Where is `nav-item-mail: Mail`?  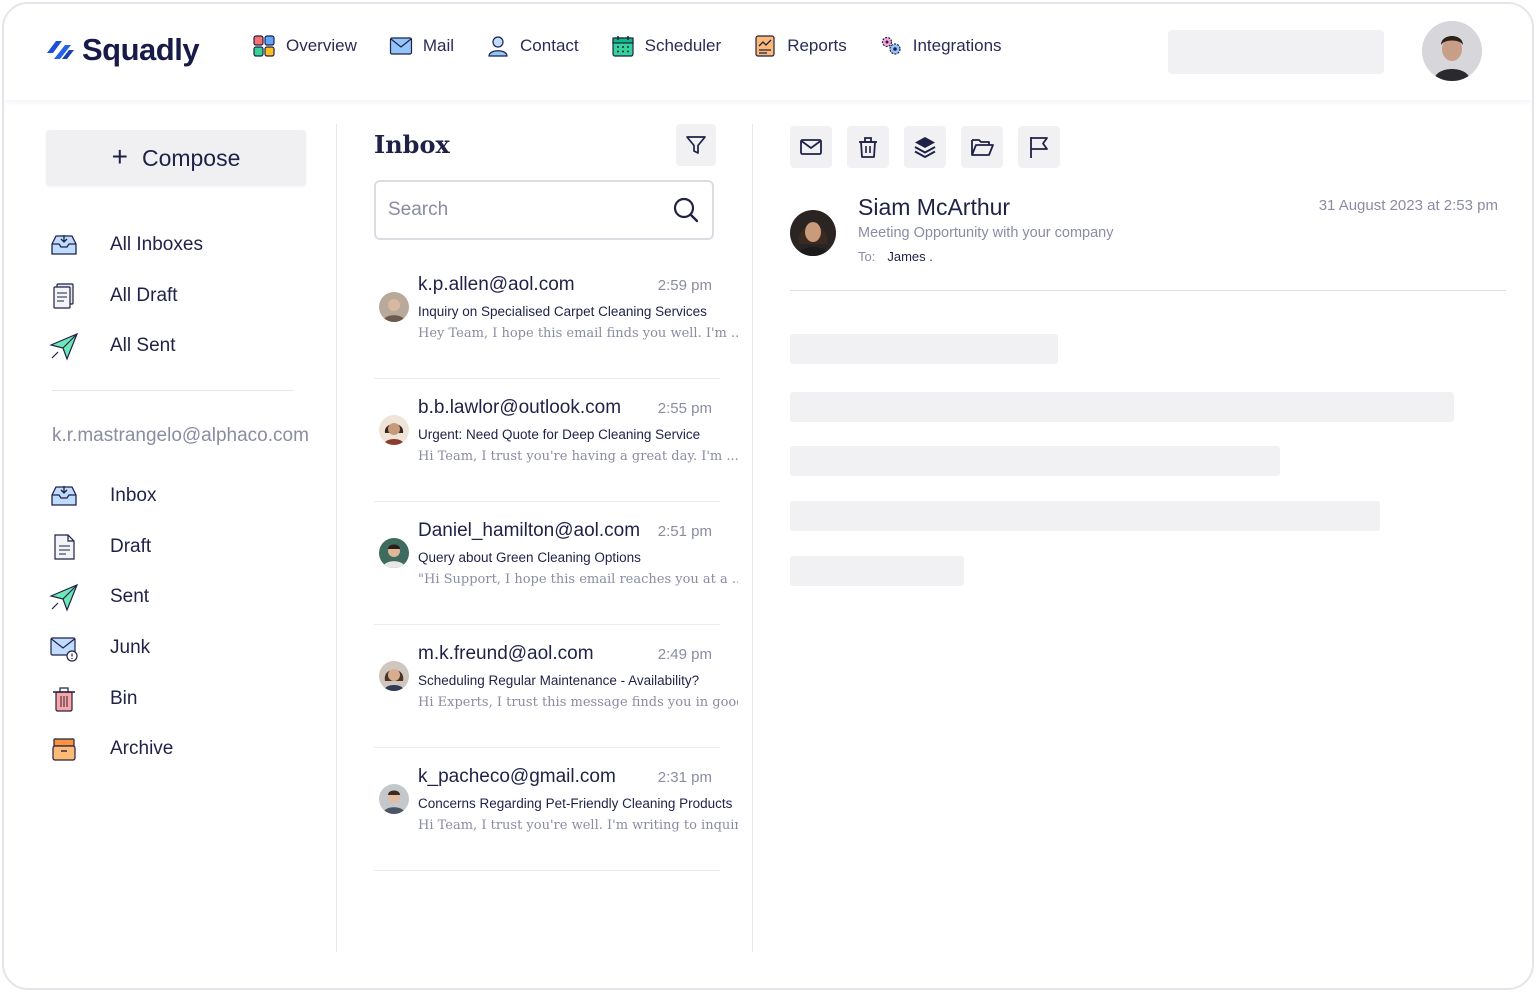
nav-item-mail: Mail is located at coordinates (421, 46).